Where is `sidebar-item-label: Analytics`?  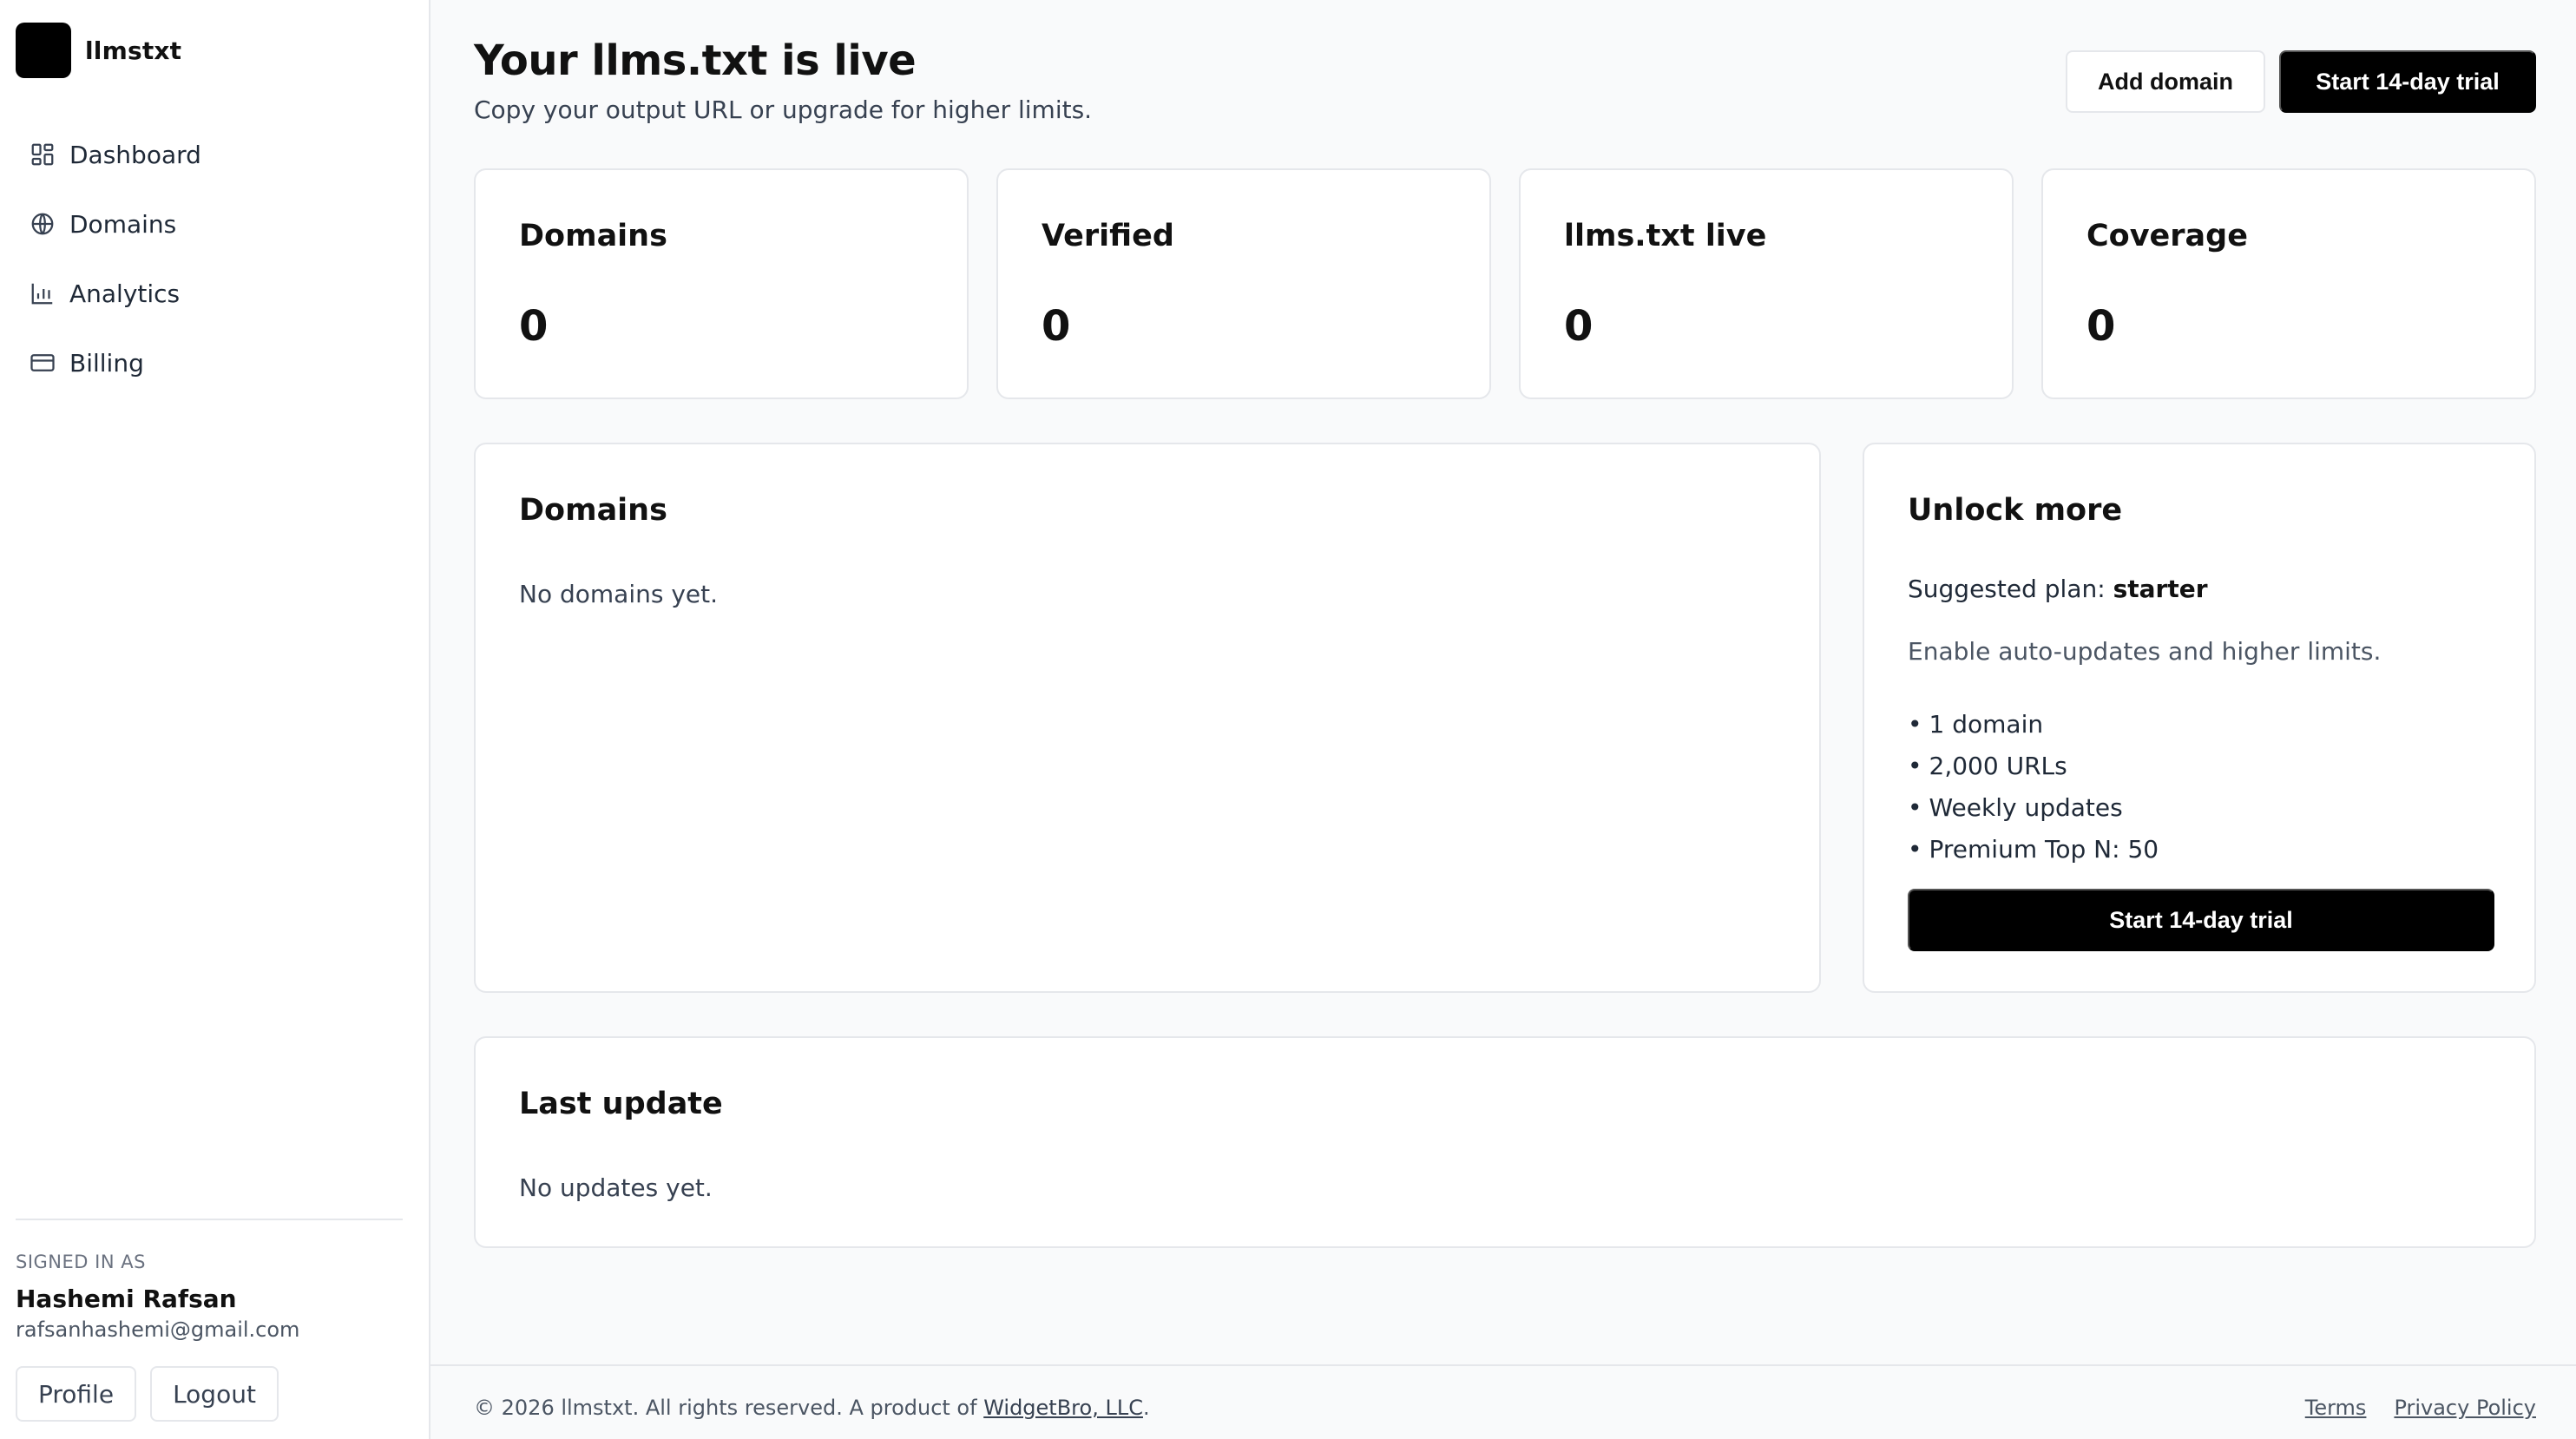
sidebar-item-label: Analytics is located at coordinates (125, 293).